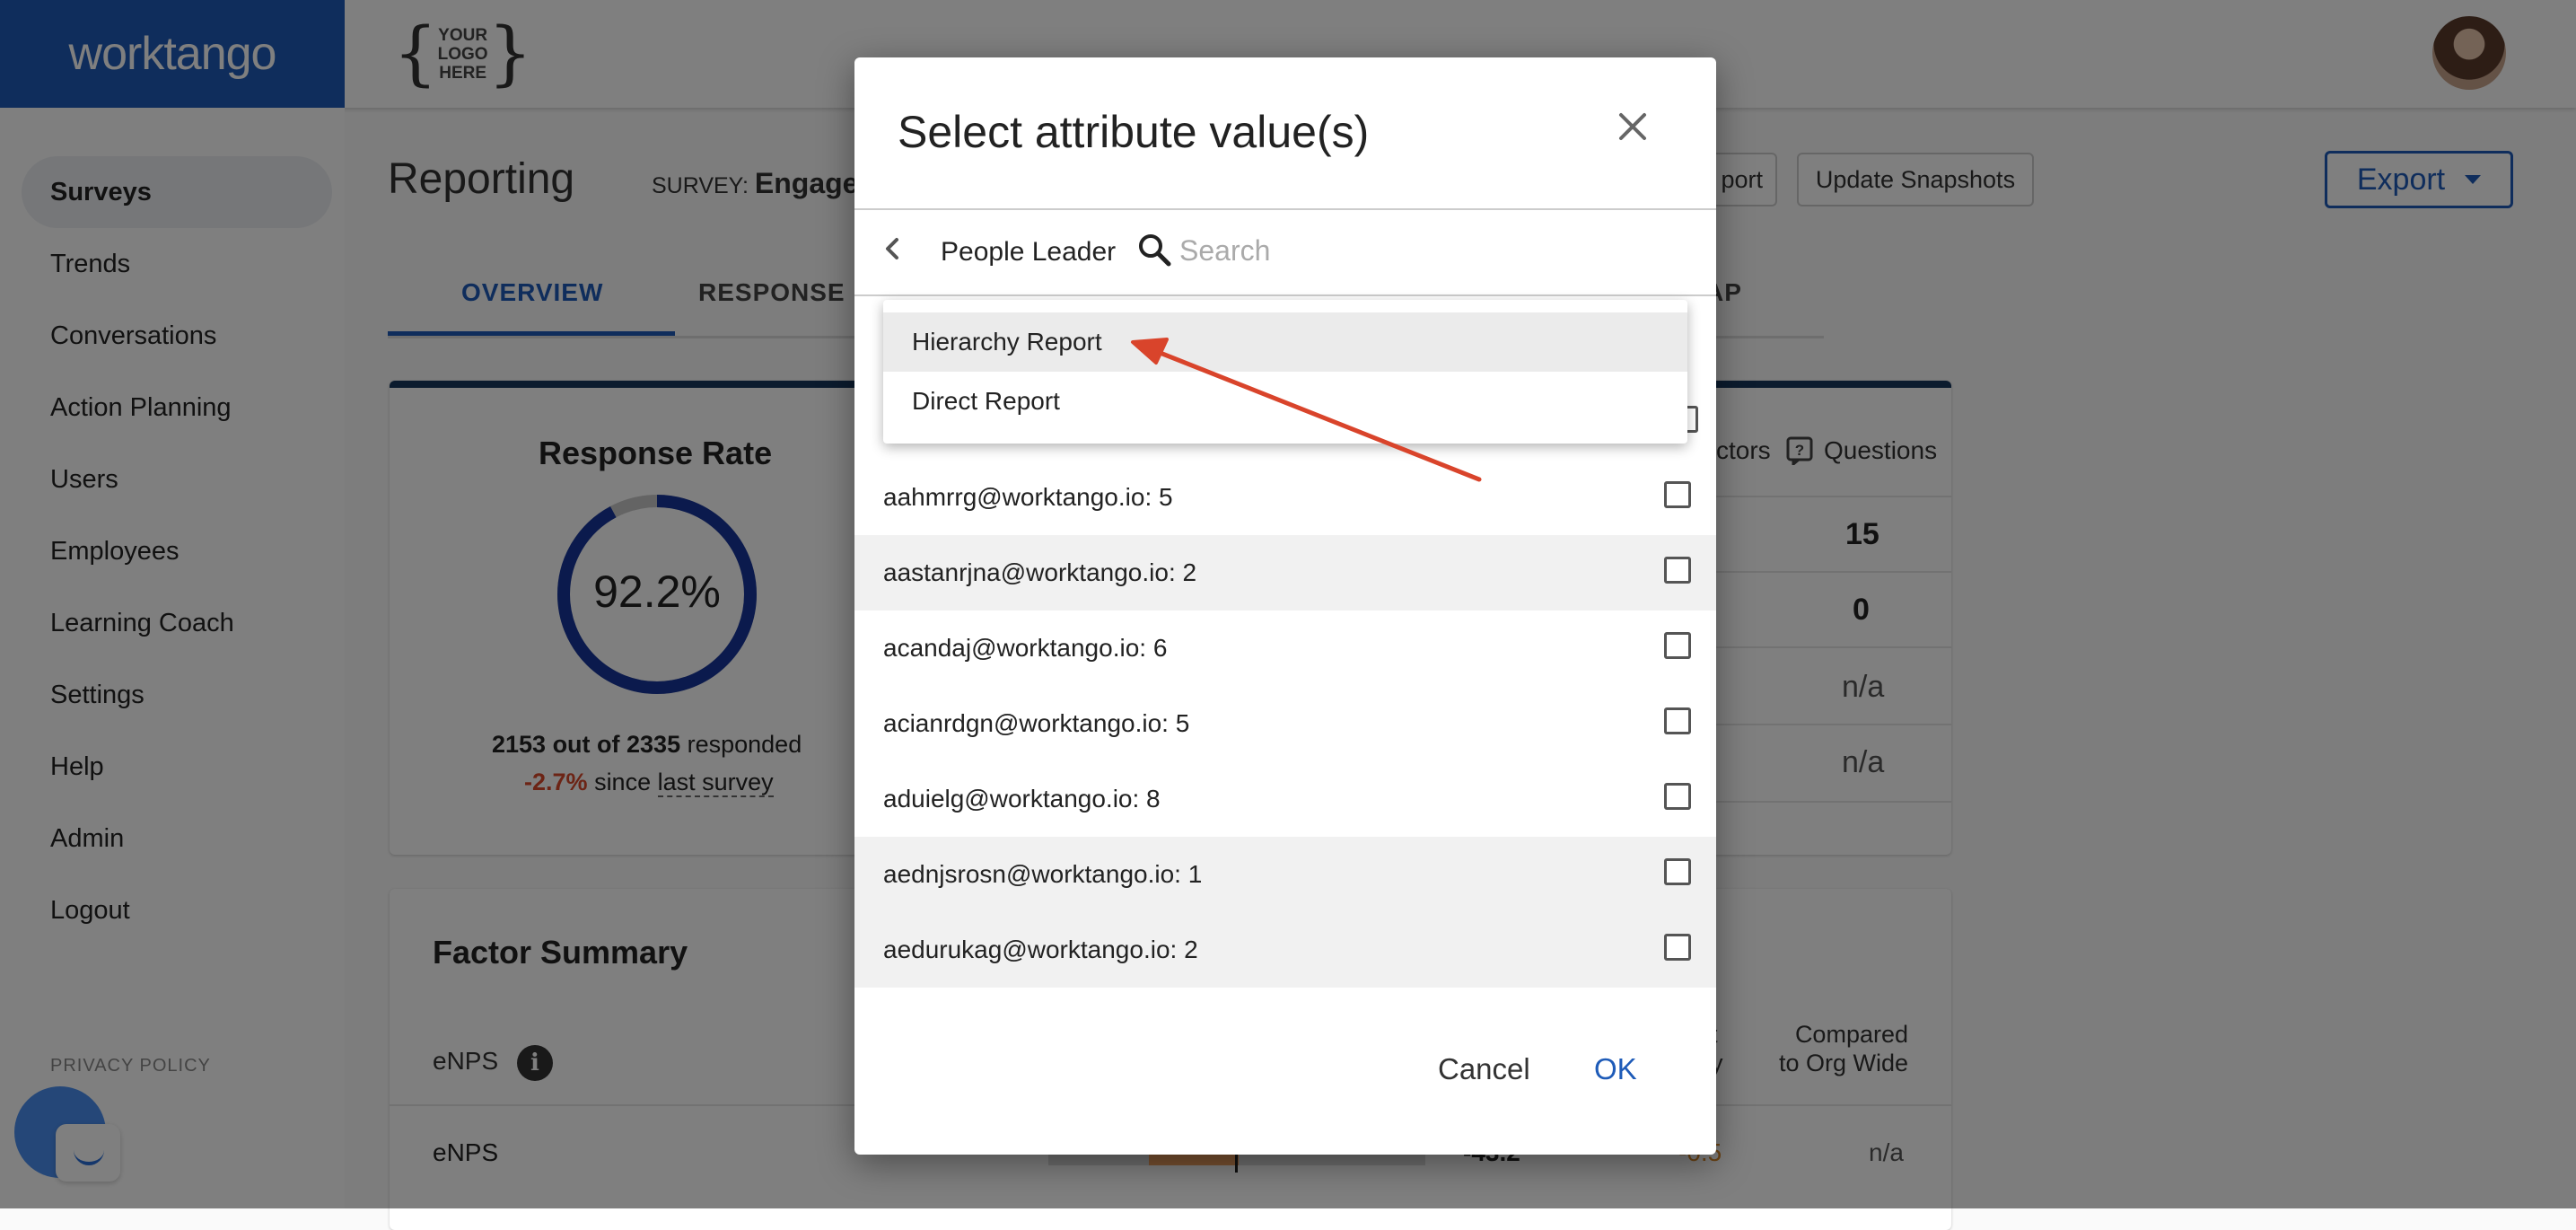 This screenshot has width=2576, height=1230. I want to click on attribute-type-dropdown: Hierarchy Report Direct Report, so click(1285, 372).